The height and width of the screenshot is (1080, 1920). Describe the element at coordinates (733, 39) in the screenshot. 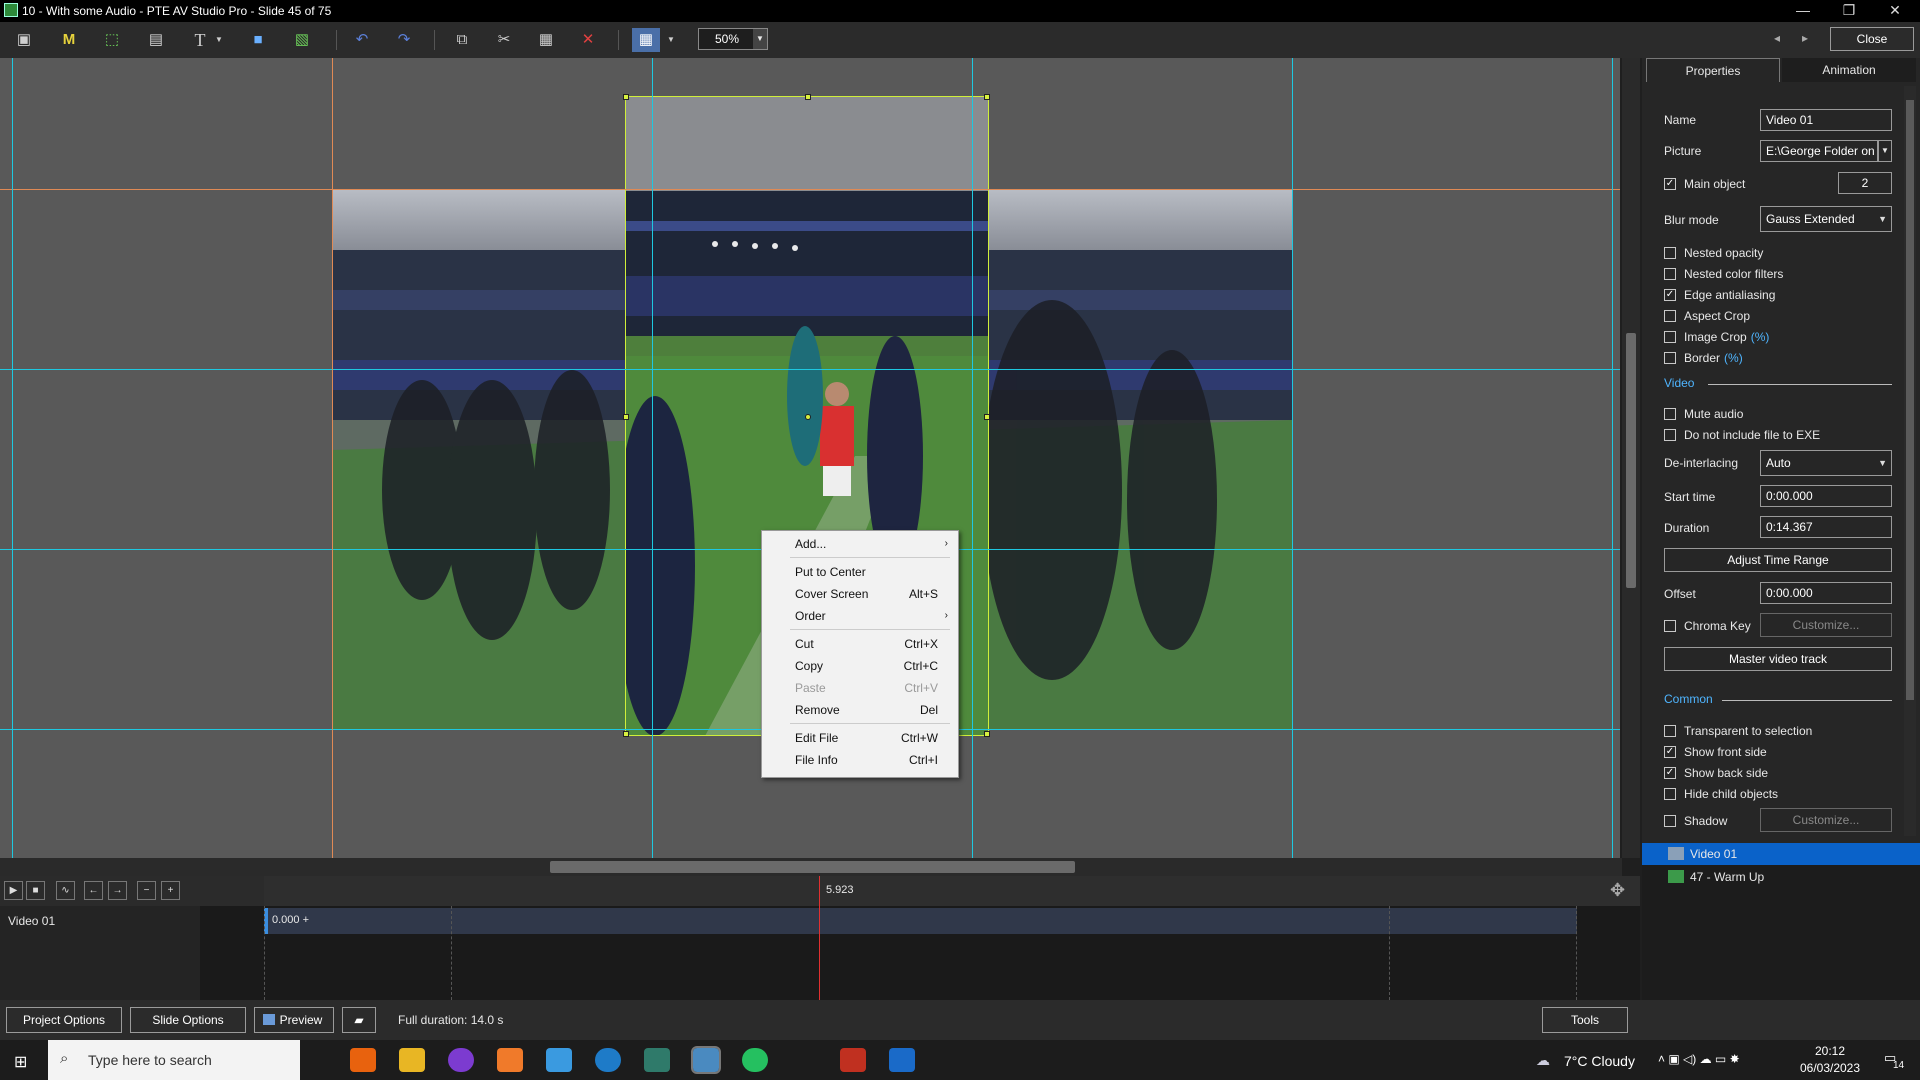

I see `zoom-select: 50% ▼` at that location.